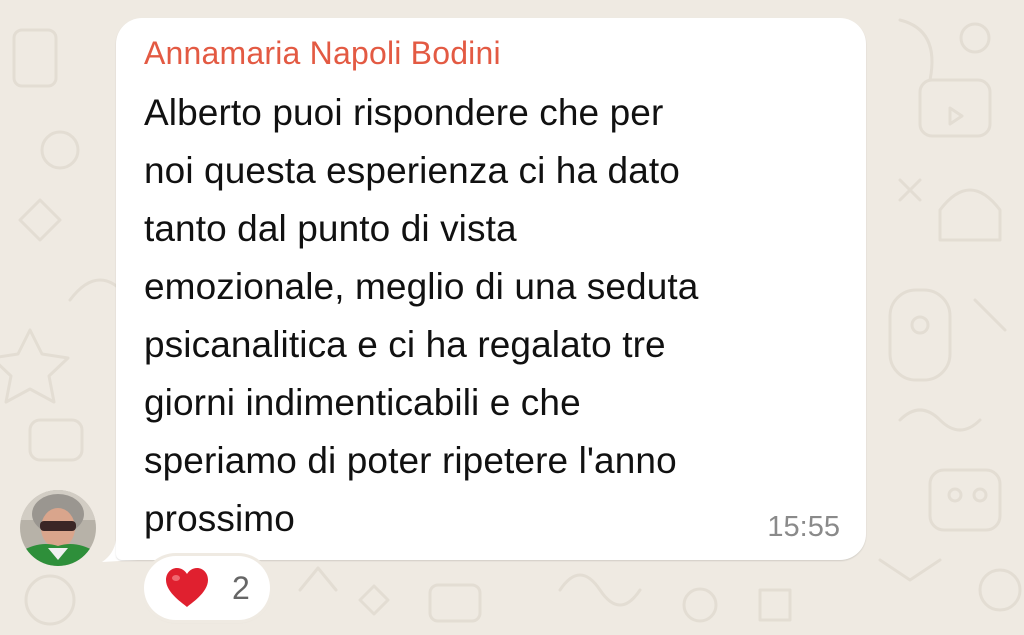 The image size is (1024, 635). I want to click on reaction-pill: 2, so click(207, 588).